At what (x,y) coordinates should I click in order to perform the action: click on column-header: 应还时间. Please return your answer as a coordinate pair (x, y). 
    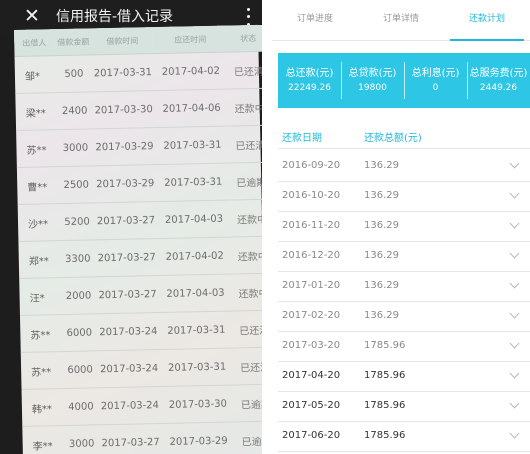
    Looking at the image, I should click on (190, 39).